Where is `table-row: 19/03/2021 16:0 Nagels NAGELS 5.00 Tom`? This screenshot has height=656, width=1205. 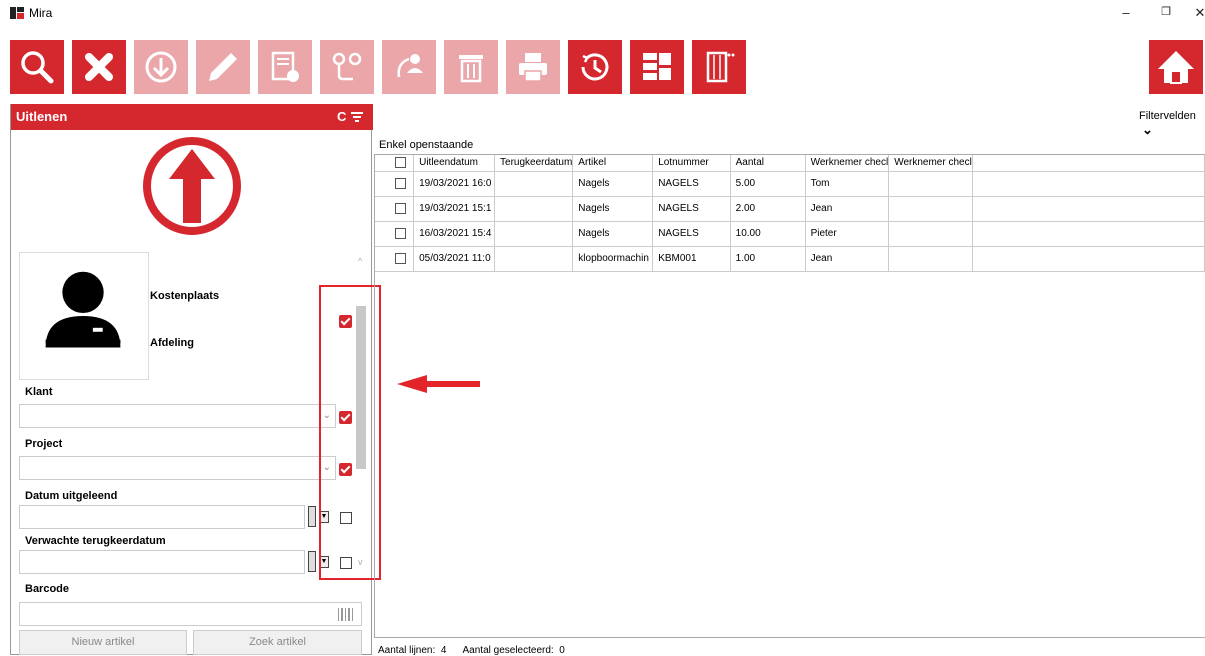
table-row: 19/03/2021 16:0 Nagels NAGELS 5.00 Tom is located at coordinates (790, 184).